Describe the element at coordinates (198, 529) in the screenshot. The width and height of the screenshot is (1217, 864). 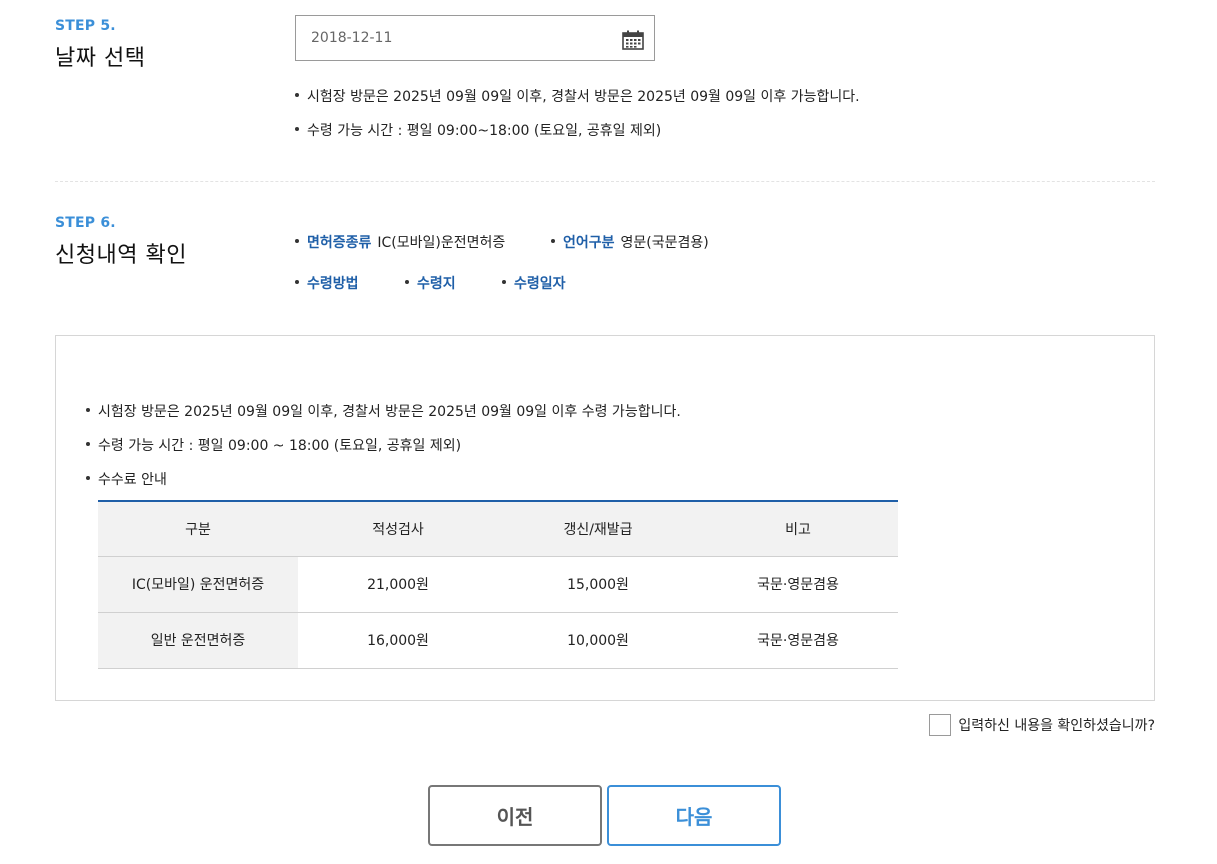
I see `column-header: 구분` at that location.